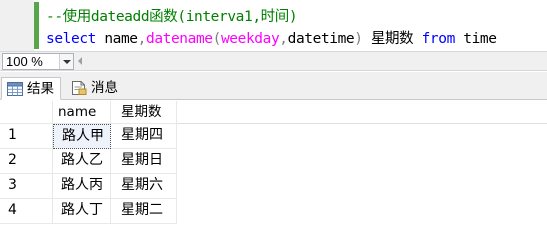 The width and height of the screenshot is (547, 240). What do you see at coordinates (475, 39) in the screenshot?
I see `identifier-table: time` at bounding box center [475, 39].